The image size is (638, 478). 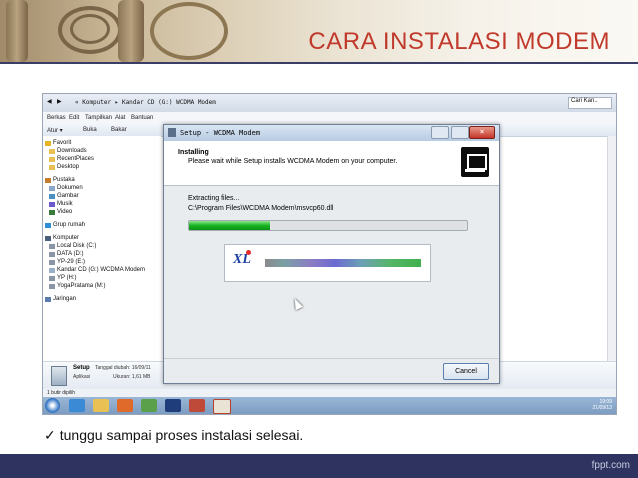 What do you see at coordinates (48, 143) in the screenshot?
I see `star-icon` at bounding box center [48, 143].